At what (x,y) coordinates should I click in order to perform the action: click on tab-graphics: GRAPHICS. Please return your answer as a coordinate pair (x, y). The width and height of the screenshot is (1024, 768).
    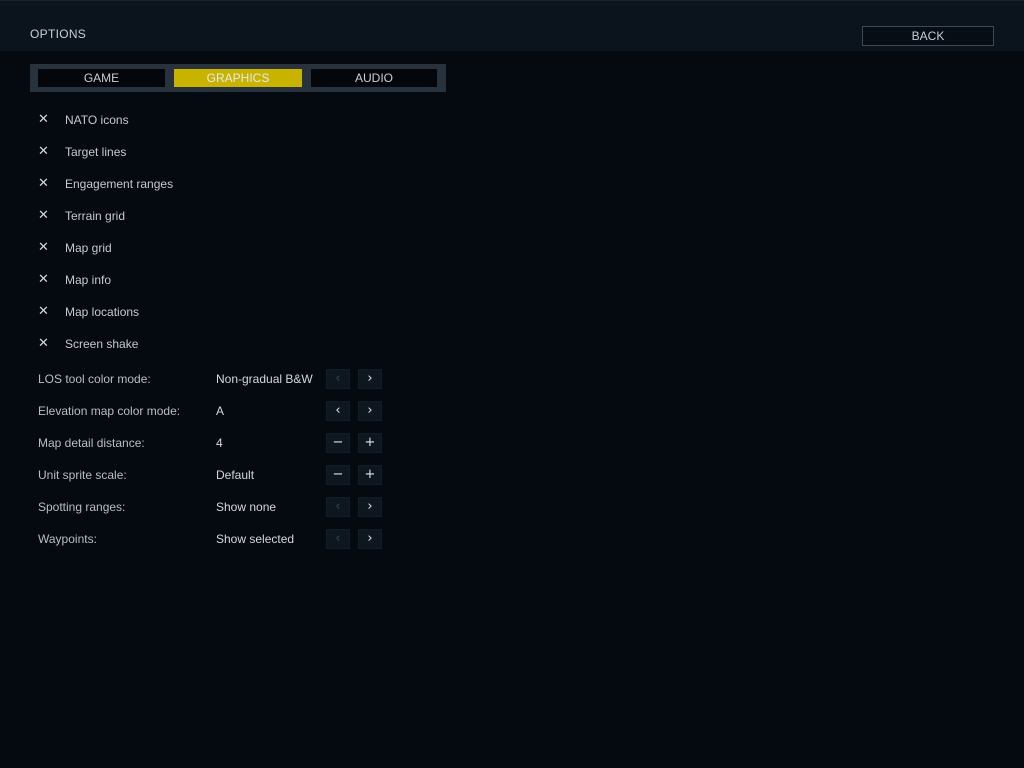
    Looking at the image, I should click on (238, 78).